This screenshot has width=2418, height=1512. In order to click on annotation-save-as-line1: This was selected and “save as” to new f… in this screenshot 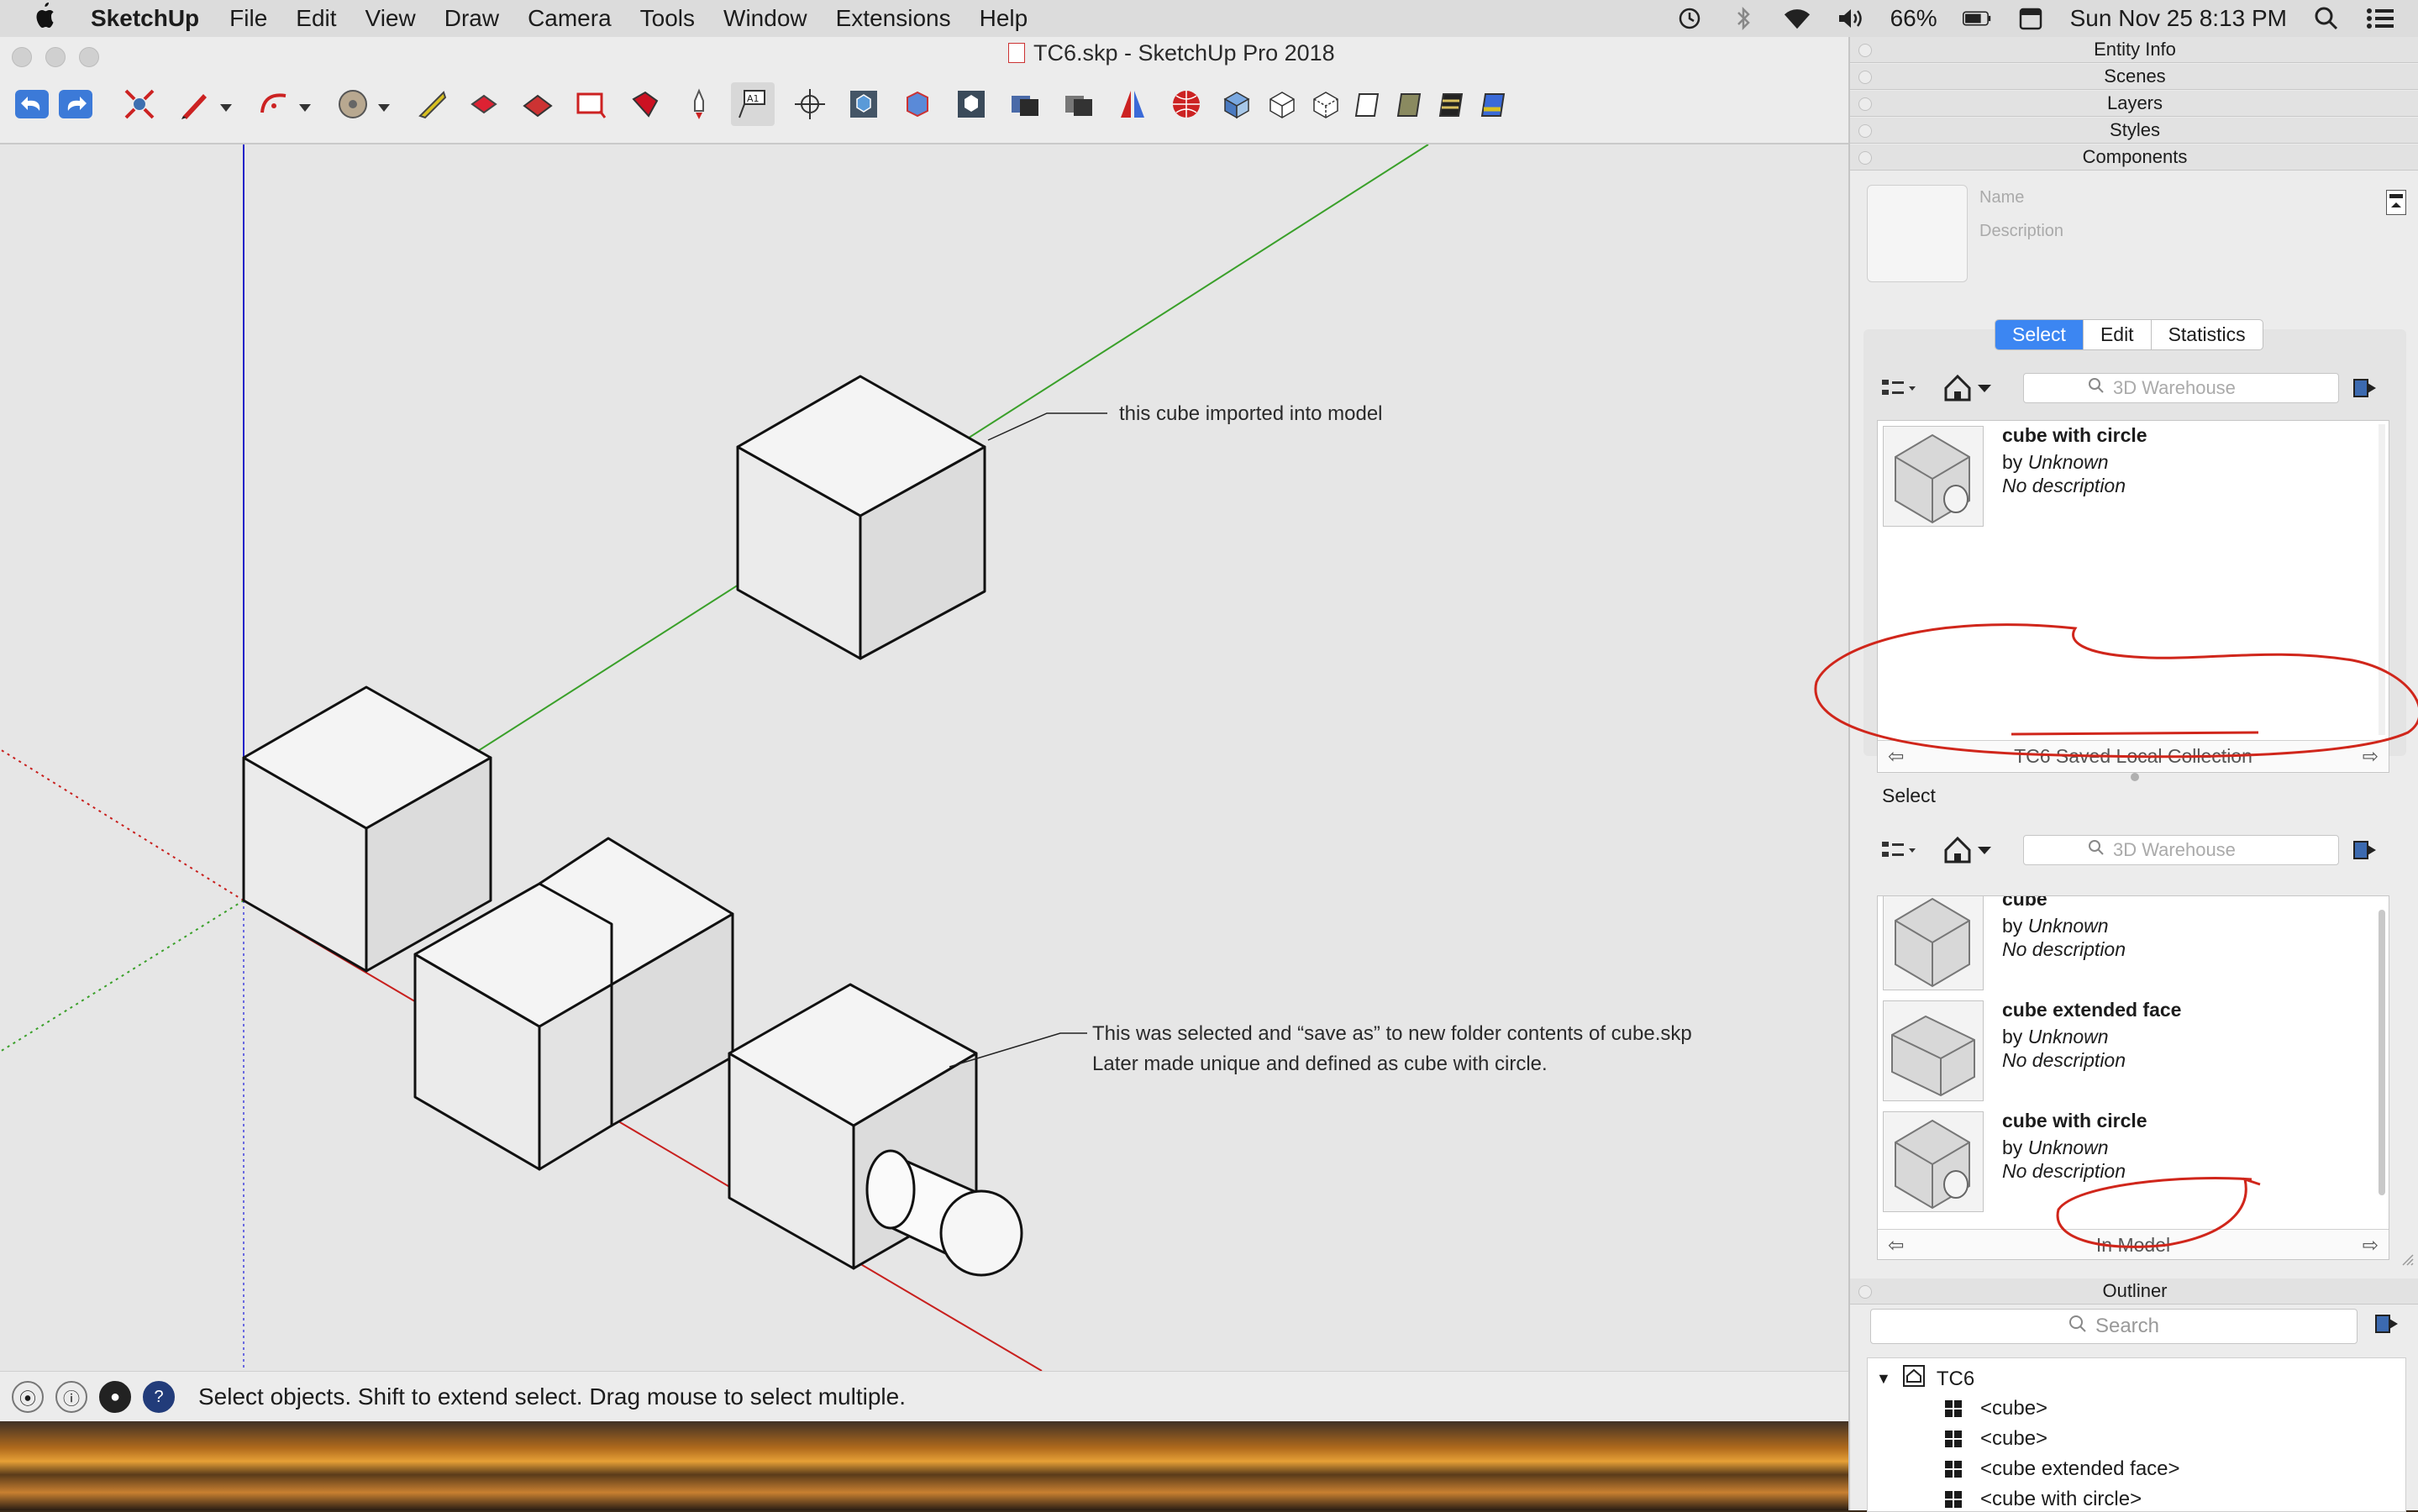, I will do `click(1392, 1033)`.